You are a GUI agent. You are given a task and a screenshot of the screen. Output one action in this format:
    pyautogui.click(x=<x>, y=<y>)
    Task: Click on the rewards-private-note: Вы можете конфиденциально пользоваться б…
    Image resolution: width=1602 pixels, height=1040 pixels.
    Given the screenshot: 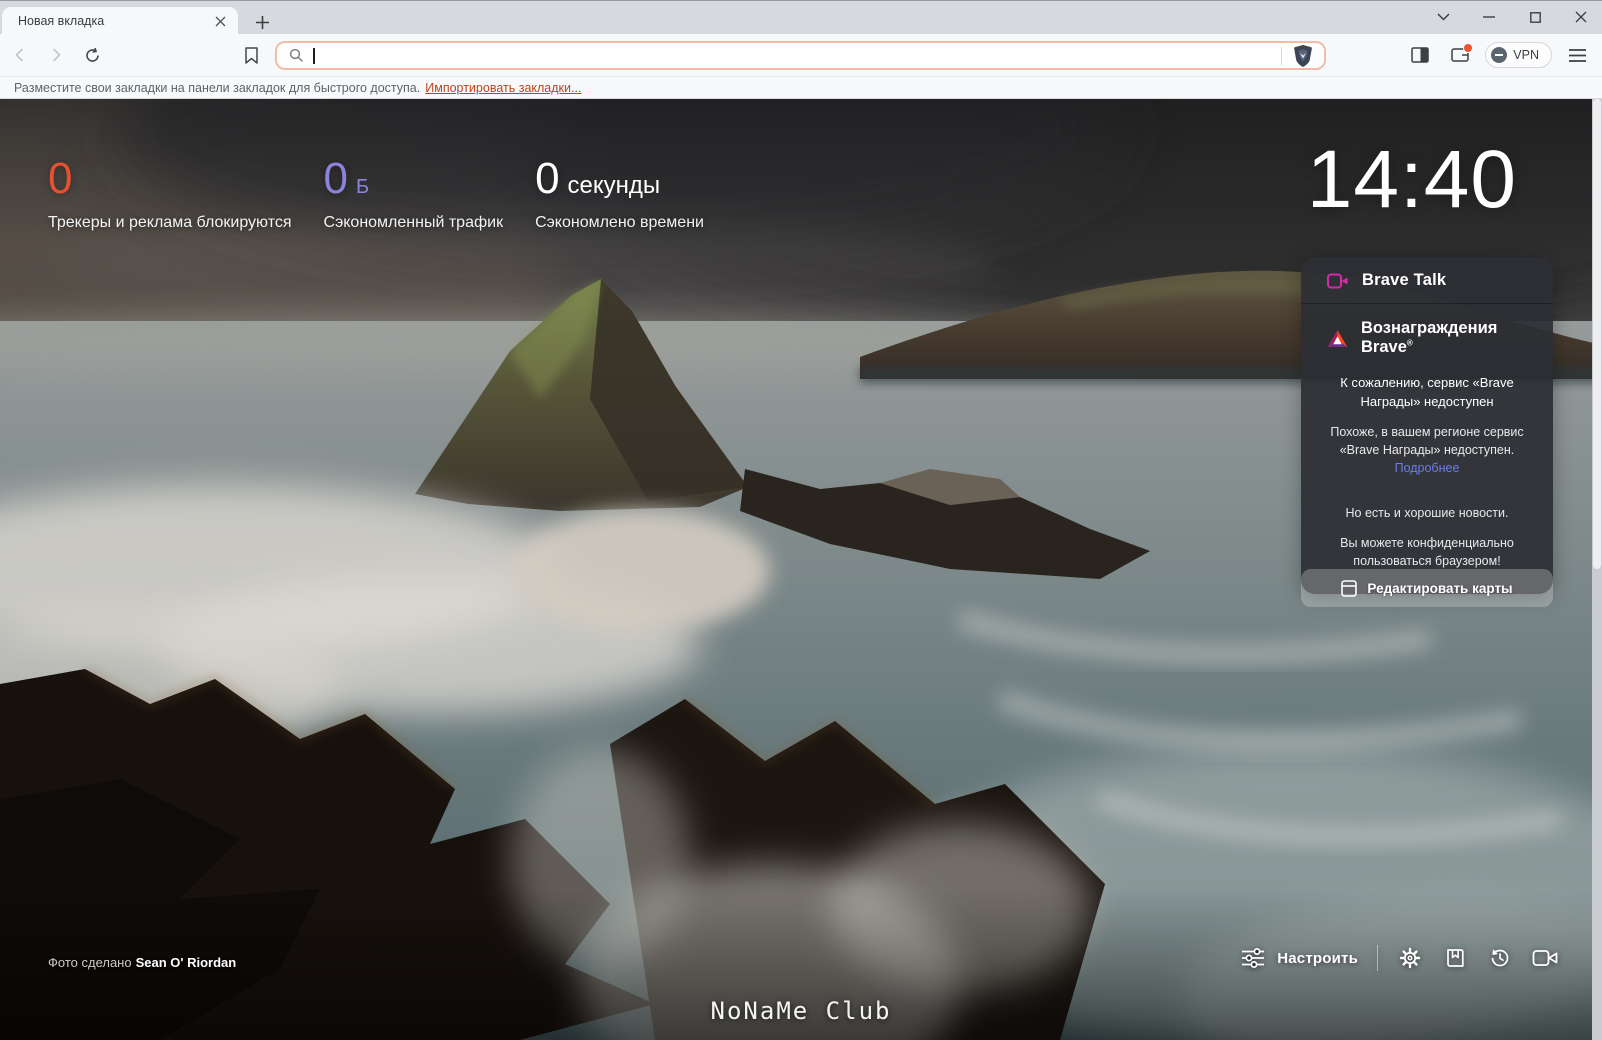 What is the action you would take?
    pyautogui.click(x=1427, y=552)
    